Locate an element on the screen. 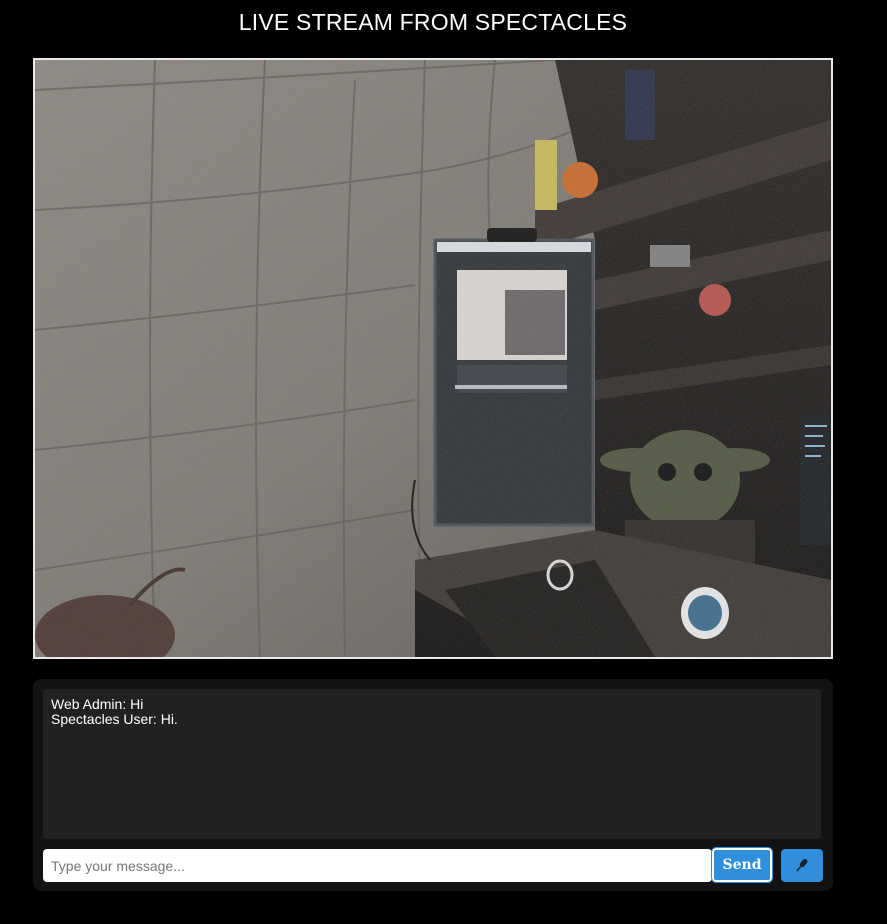  chat-log: Web Admin: Hi Spectacles User: Hi. is located at coordinates (432, 764).